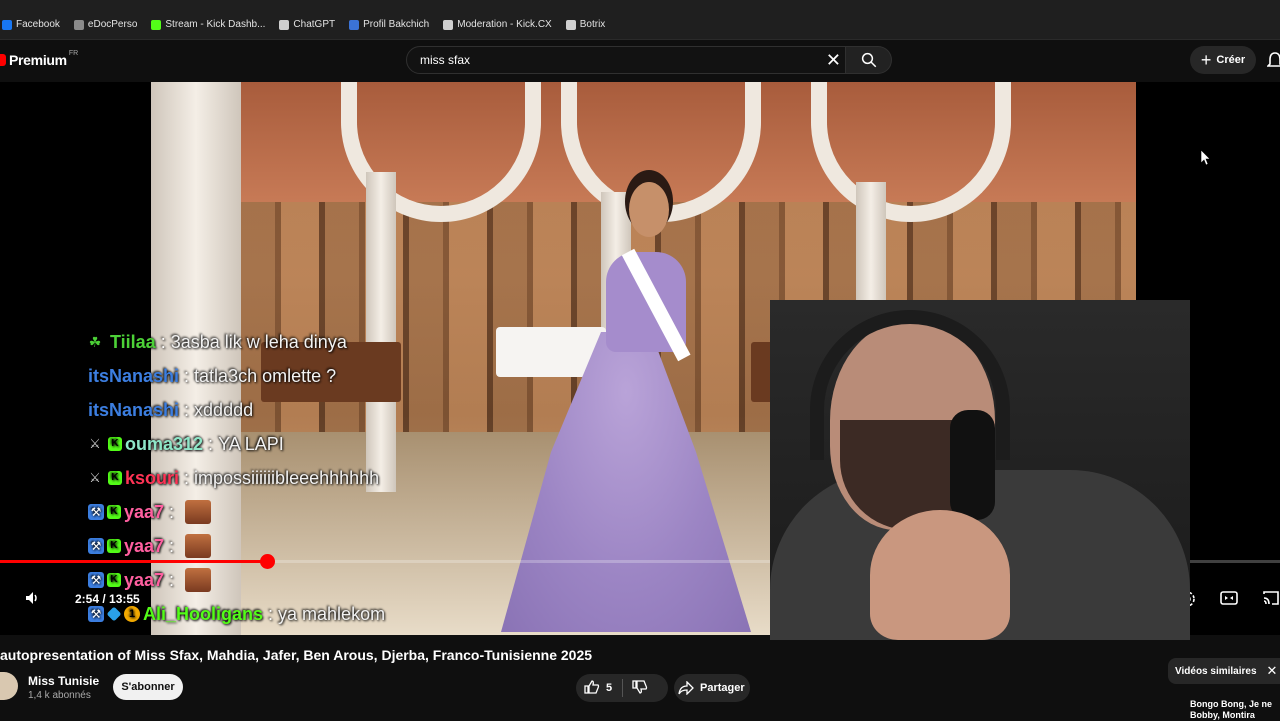  I want to click on cube-badge-icon, so click(114, 614).